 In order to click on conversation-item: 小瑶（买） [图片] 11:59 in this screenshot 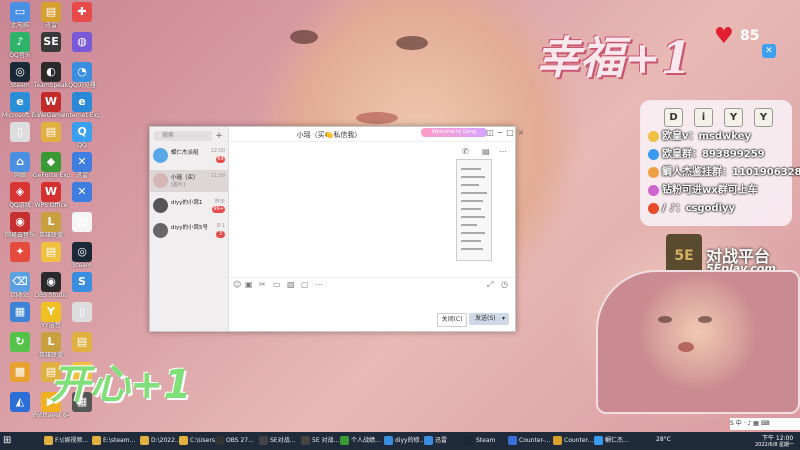, I will do `click(189, 181)`.